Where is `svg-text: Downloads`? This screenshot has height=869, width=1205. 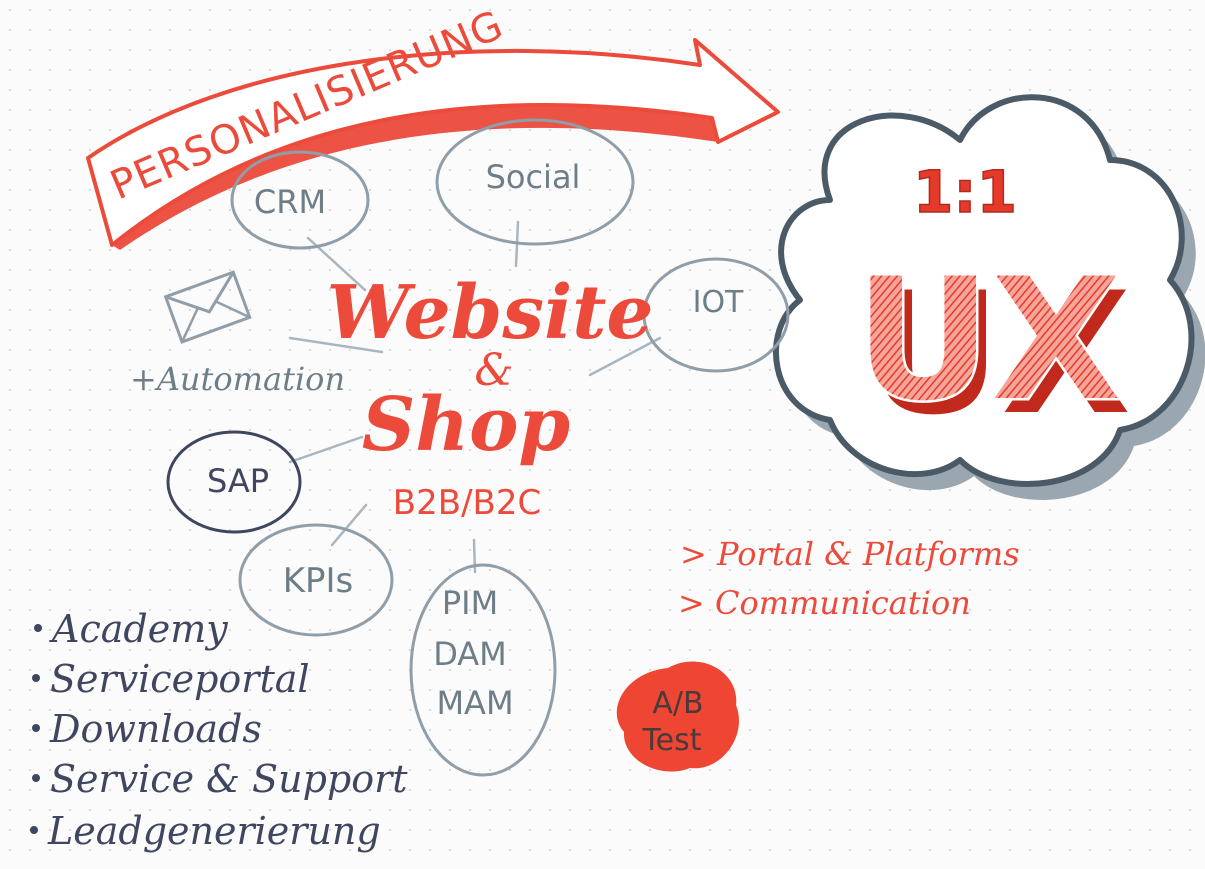
svg-text: Downloads is located at coordinates (155, 729).